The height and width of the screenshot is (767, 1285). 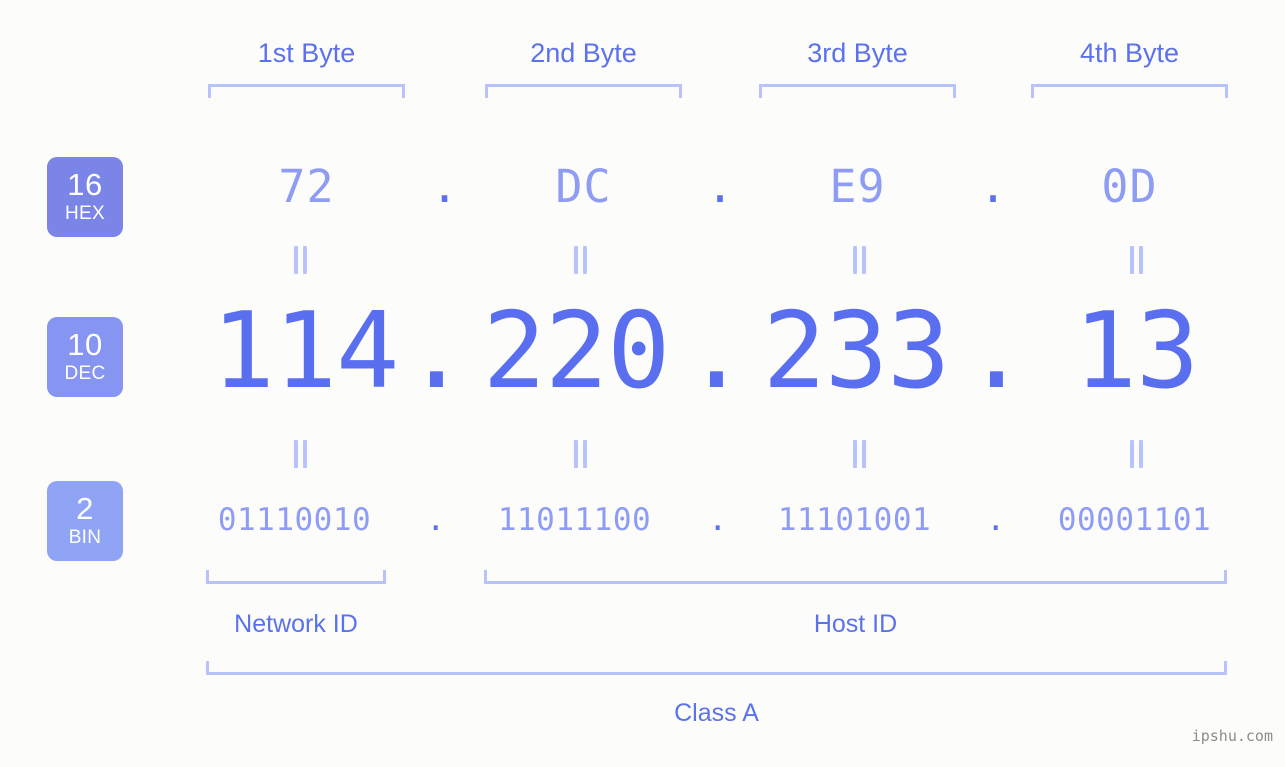 I want to click on base-badge-dec-number: 10, so click(x=85, y=344).